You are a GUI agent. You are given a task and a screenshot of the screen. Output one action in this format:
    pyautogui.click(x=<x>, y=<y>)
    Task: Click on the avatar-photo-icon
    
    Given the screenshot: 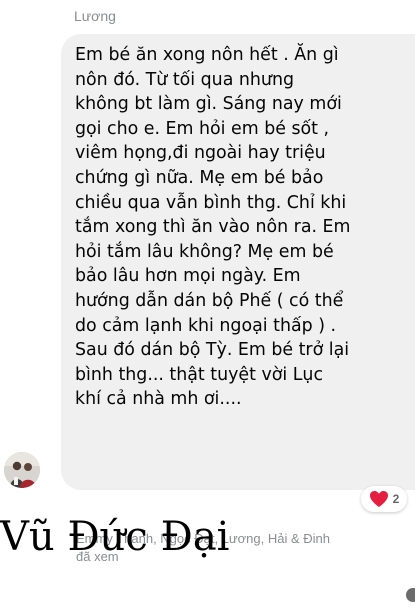 What is the action you would take?
    pyautogui.click(x=22, y=470)
    